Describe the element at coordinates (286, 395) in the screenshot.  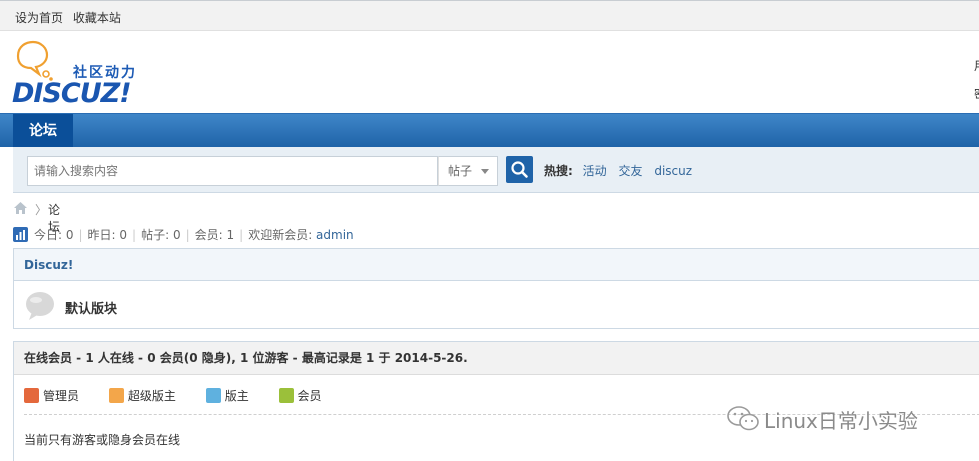
I see `member-icon` at that location.